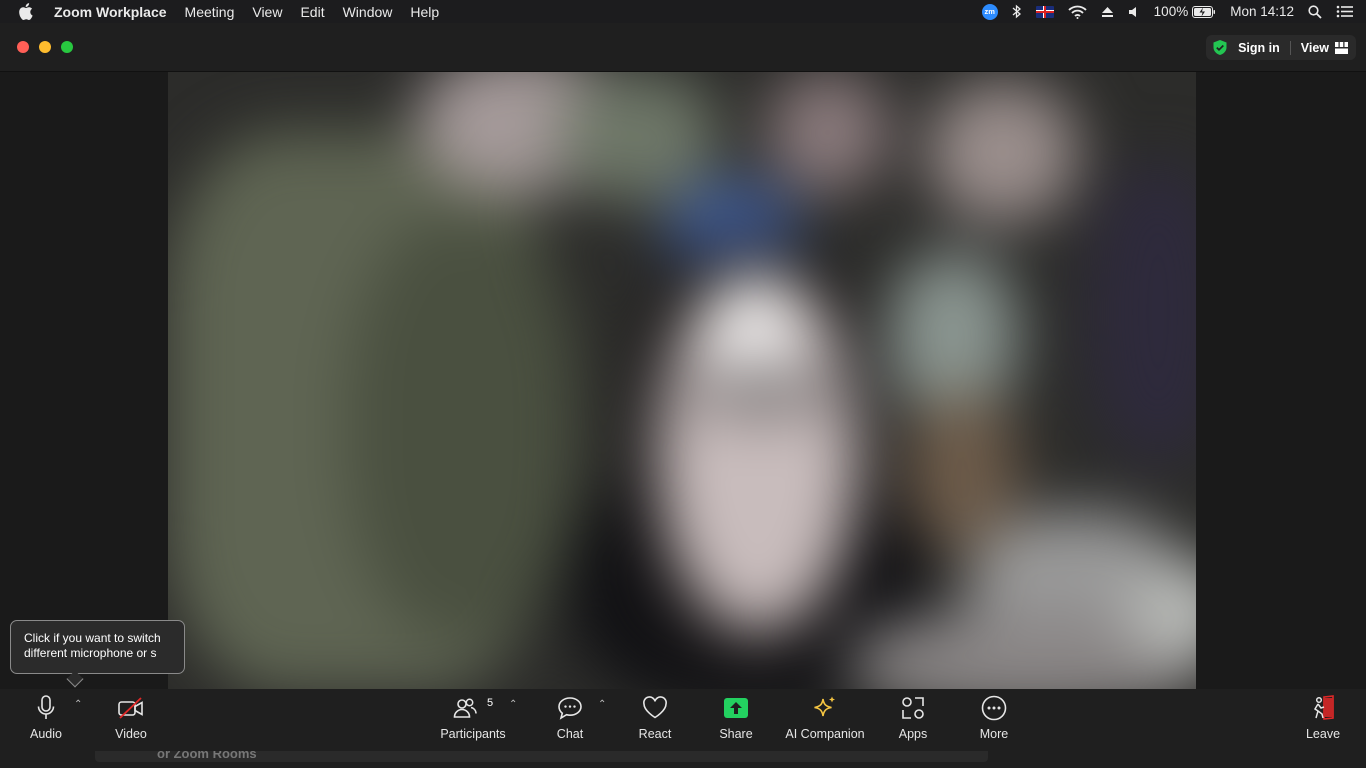 This screenshot has height=768, width=1366. Describe the element at coordinates (655, 734) in the screenshot. I see `react-label: React` at that location.